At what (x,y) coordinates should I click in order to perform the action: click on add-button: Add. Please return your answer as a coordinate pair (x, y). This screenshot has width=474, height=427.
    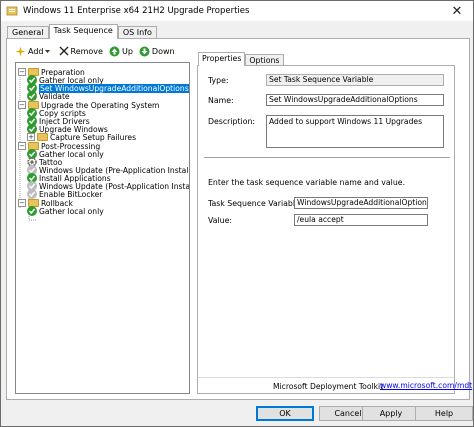
    Looking at the image, I should click on (34, 51).